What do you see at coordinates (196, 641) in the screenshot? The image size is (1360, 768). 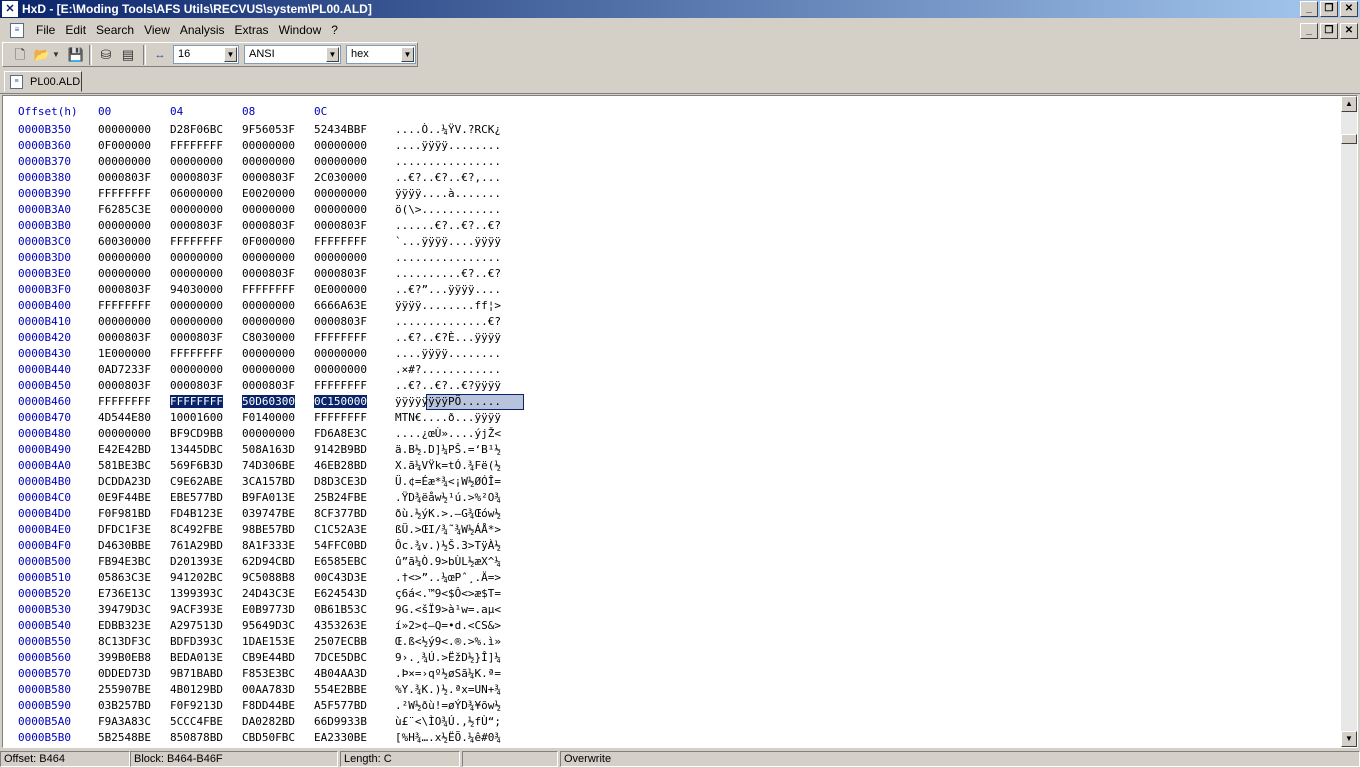 I see `hex-byte-group: BDFD393C` at bounding box center [196, 641].